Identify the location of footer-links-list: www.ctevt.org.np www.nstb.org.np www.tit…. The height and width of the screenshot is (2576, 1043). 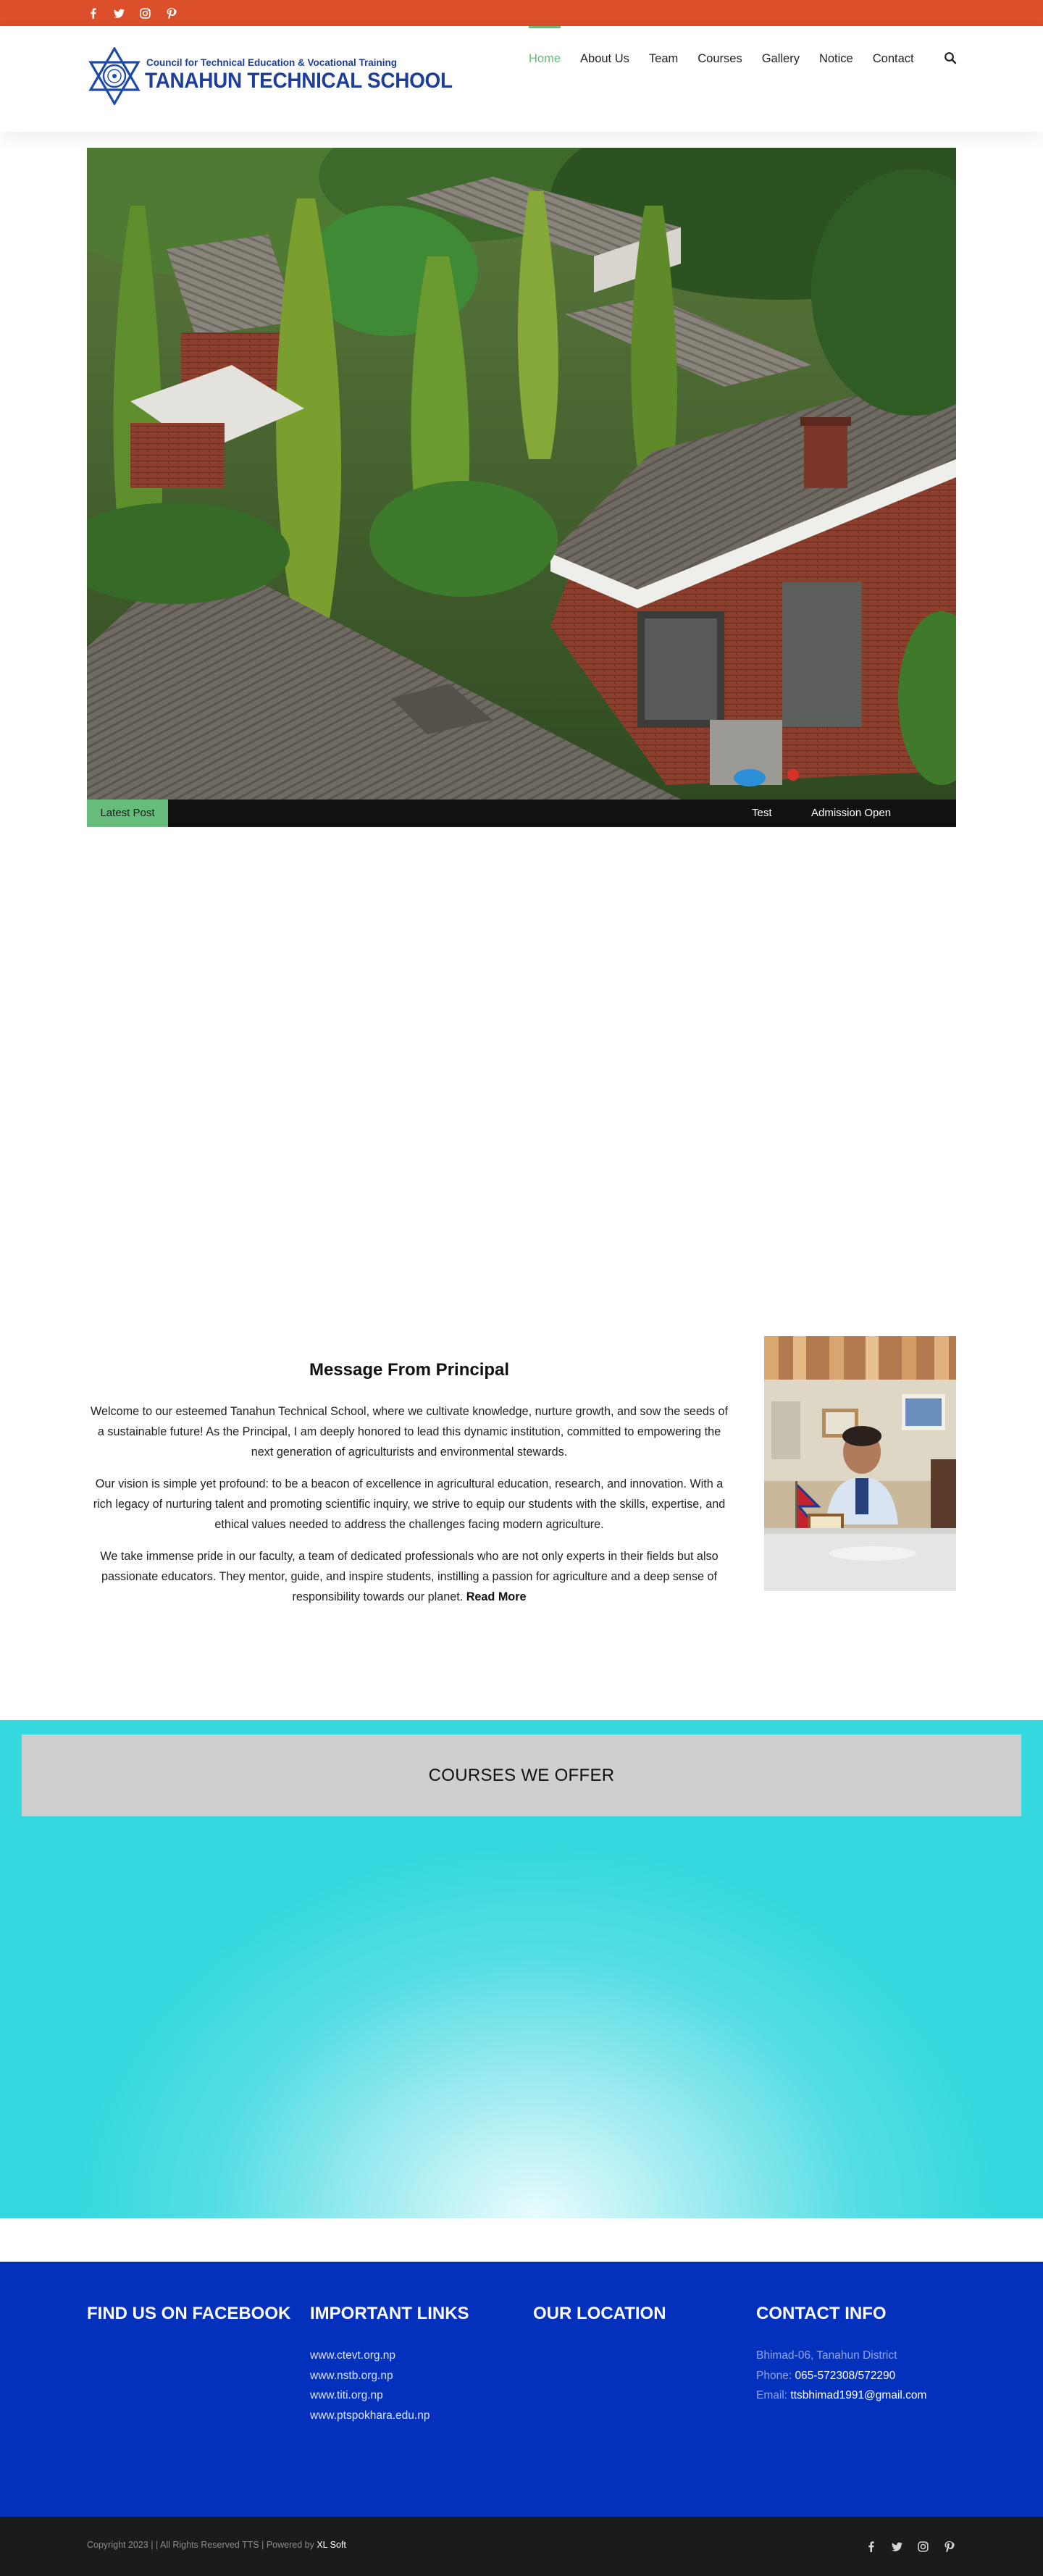
(389, 2385).